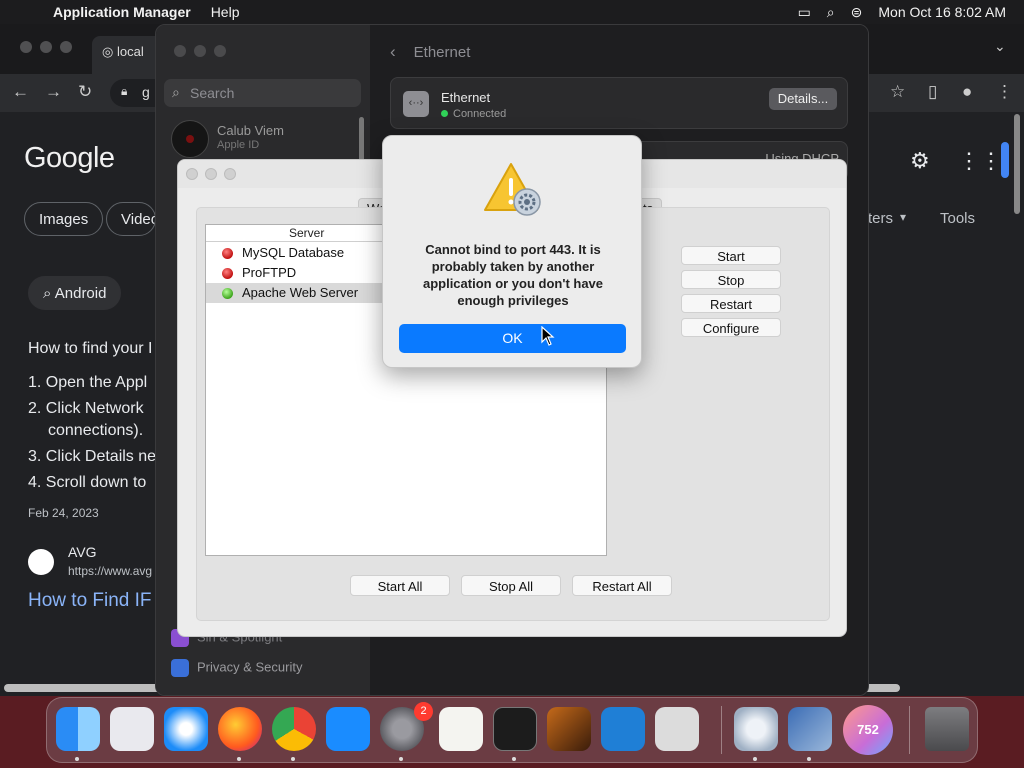 The width and height of the screenshot is (1024, 768). What do you see at coordinates (294, 729) in the screenshot?
I see `chrome-icon` at bounding box center [294, 729].